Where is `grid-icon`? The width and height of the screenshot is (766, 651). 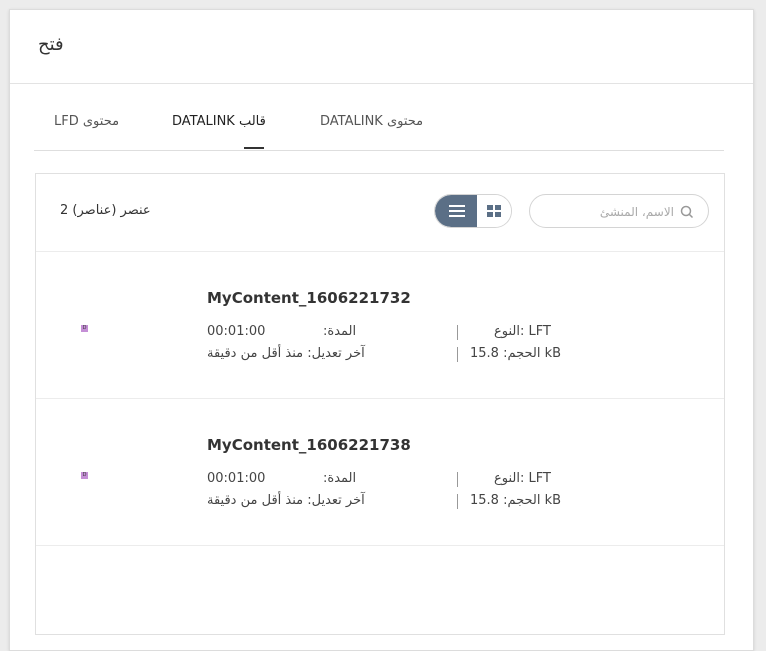
grid-icon is located at coordinates (494, 211).